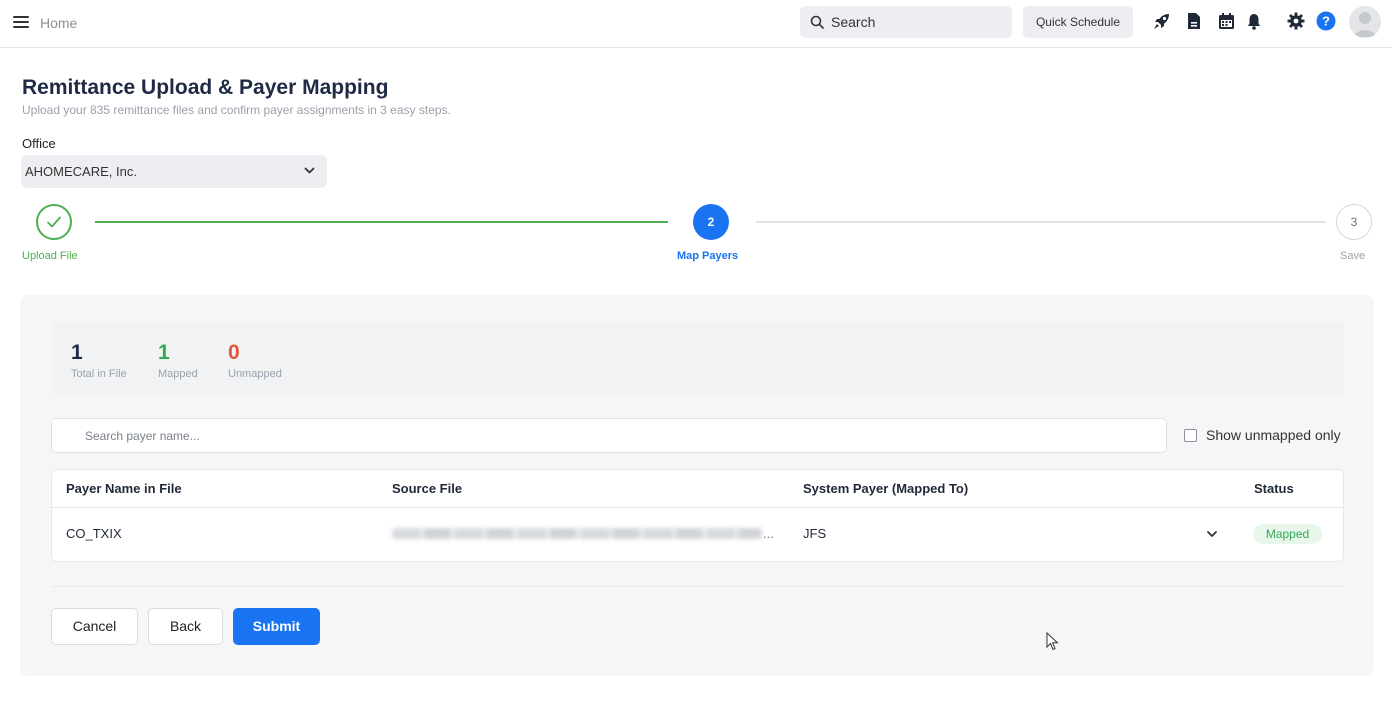 This screenshot has height=710, width=1392. Describe the element at coordinates (1194, 21) in the screenshot. I see `document-icon` at that location.